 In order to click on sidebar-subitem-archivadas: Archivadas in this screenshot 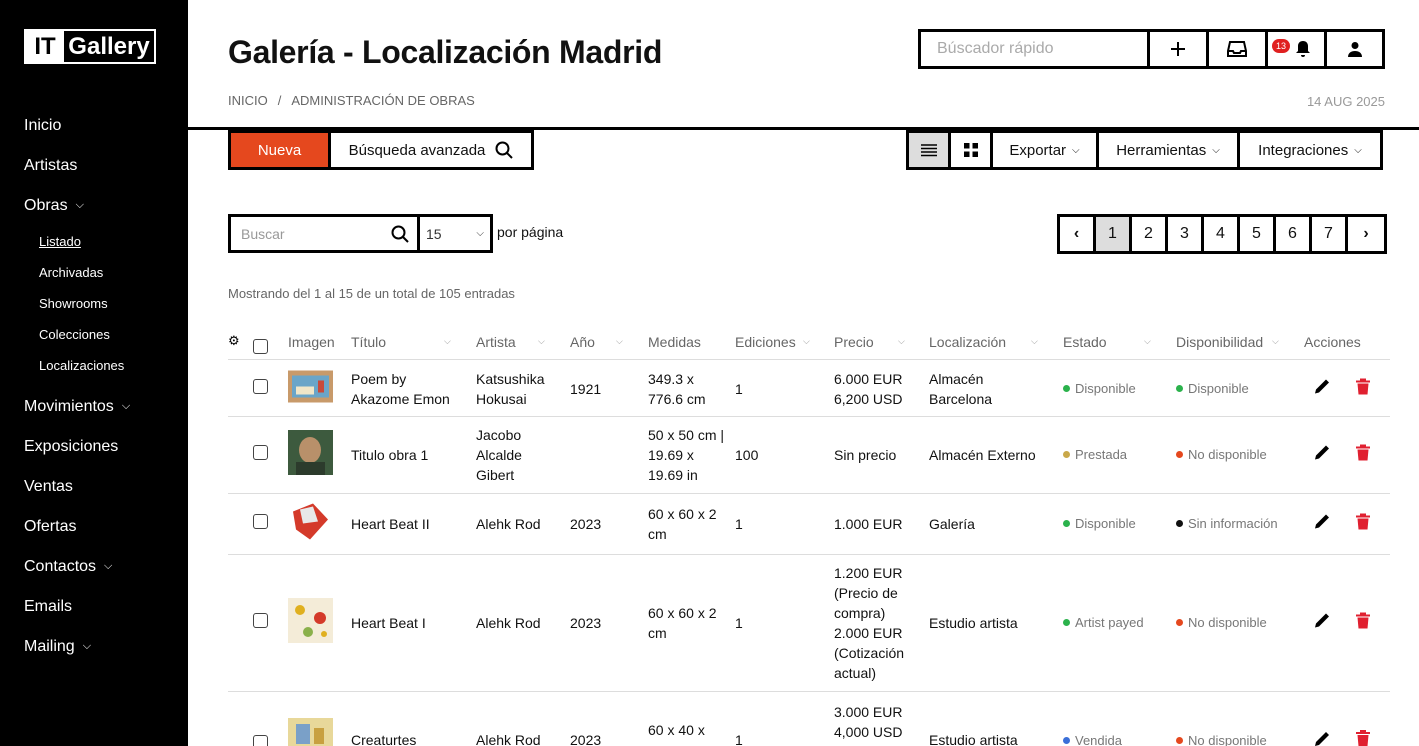, I will do `click(104, 272)`.